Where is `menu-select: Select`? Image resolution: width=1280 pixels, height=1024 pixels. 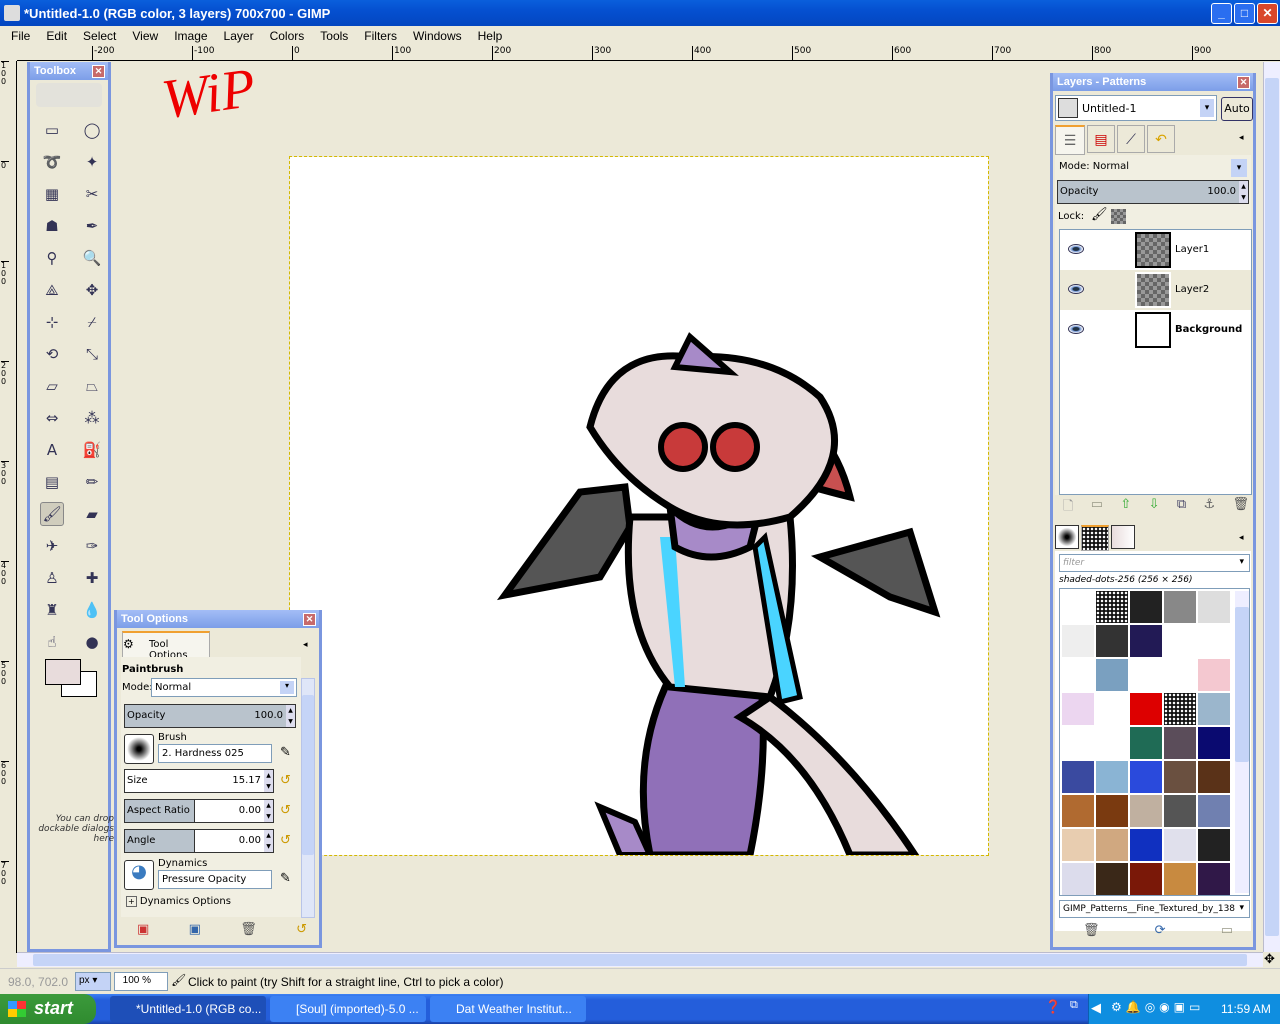 menu-select: Select is located at coordinates (99, 36).